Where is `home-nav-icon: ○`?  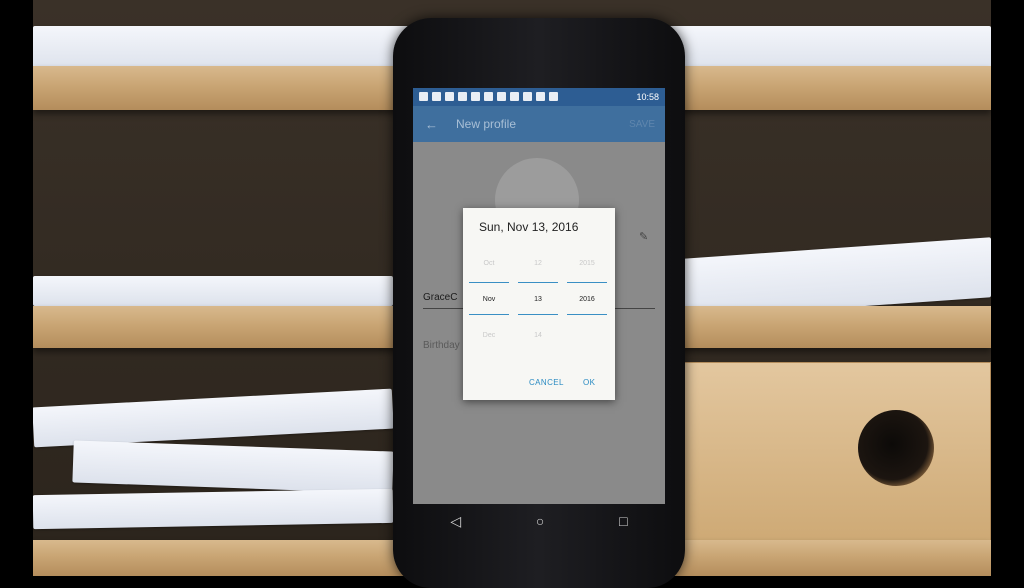
home-nav-icon: ○ is located at coordinates (540, 521).